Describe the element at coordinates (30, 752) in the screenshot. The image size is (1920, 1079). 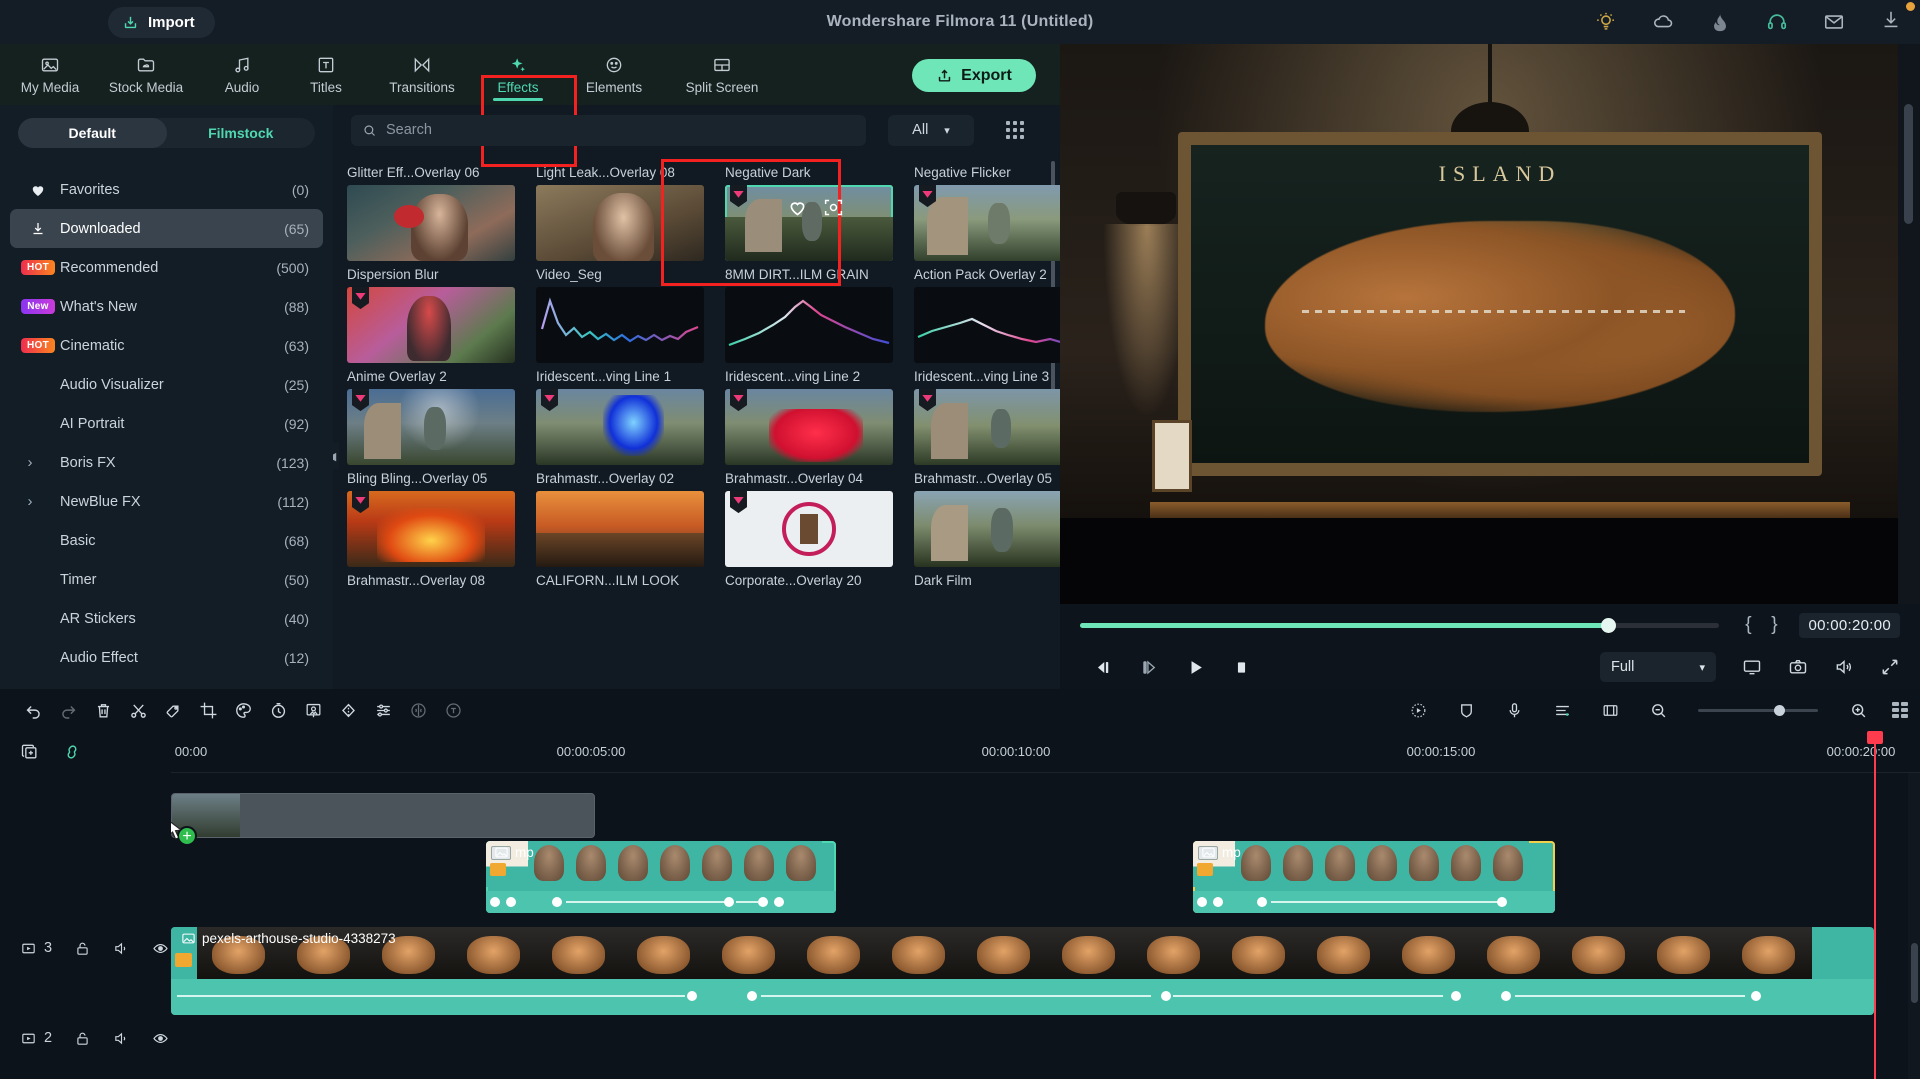
I see `add-track-icon` at that location.